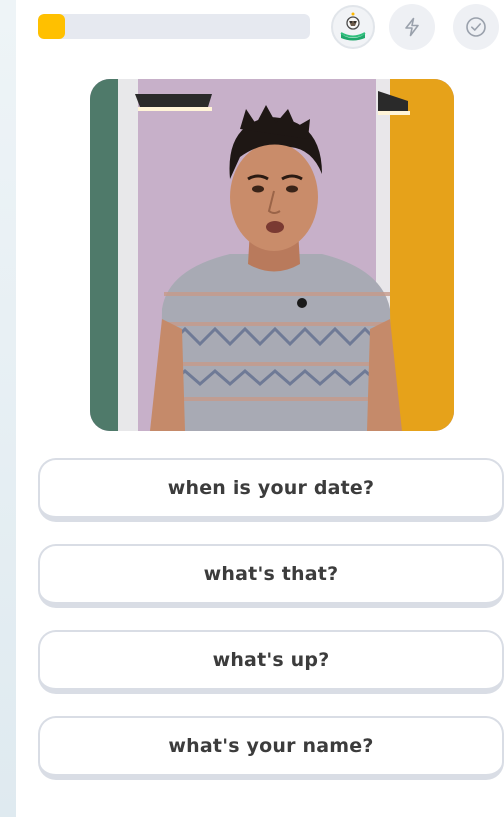  I want to click on mascot-avatar-icon, so click(353, 26).